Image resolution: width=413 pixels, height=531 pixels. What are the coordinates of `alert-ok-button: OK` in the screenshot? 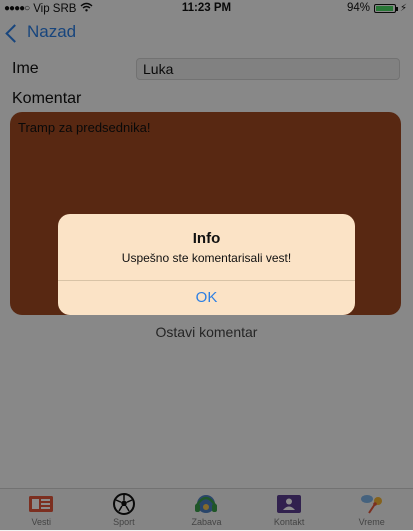 It's located at (206, 298).